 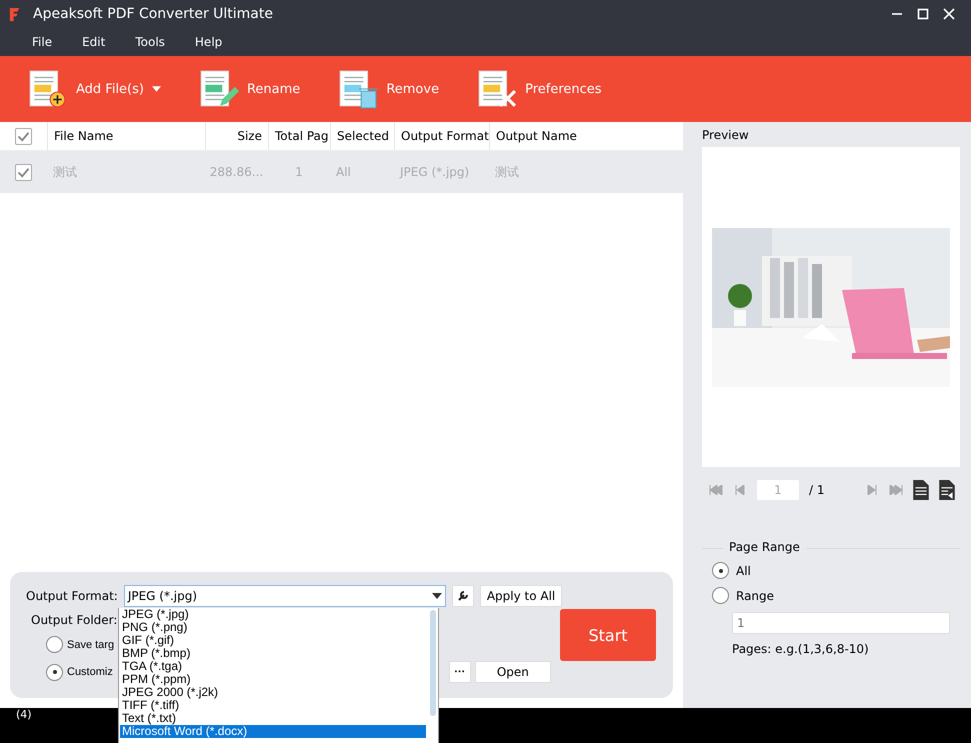 What do you see at coordinates (536, 136) in the screenshot?
I see `column-header: Output Name` at bounding box center [536, 136].